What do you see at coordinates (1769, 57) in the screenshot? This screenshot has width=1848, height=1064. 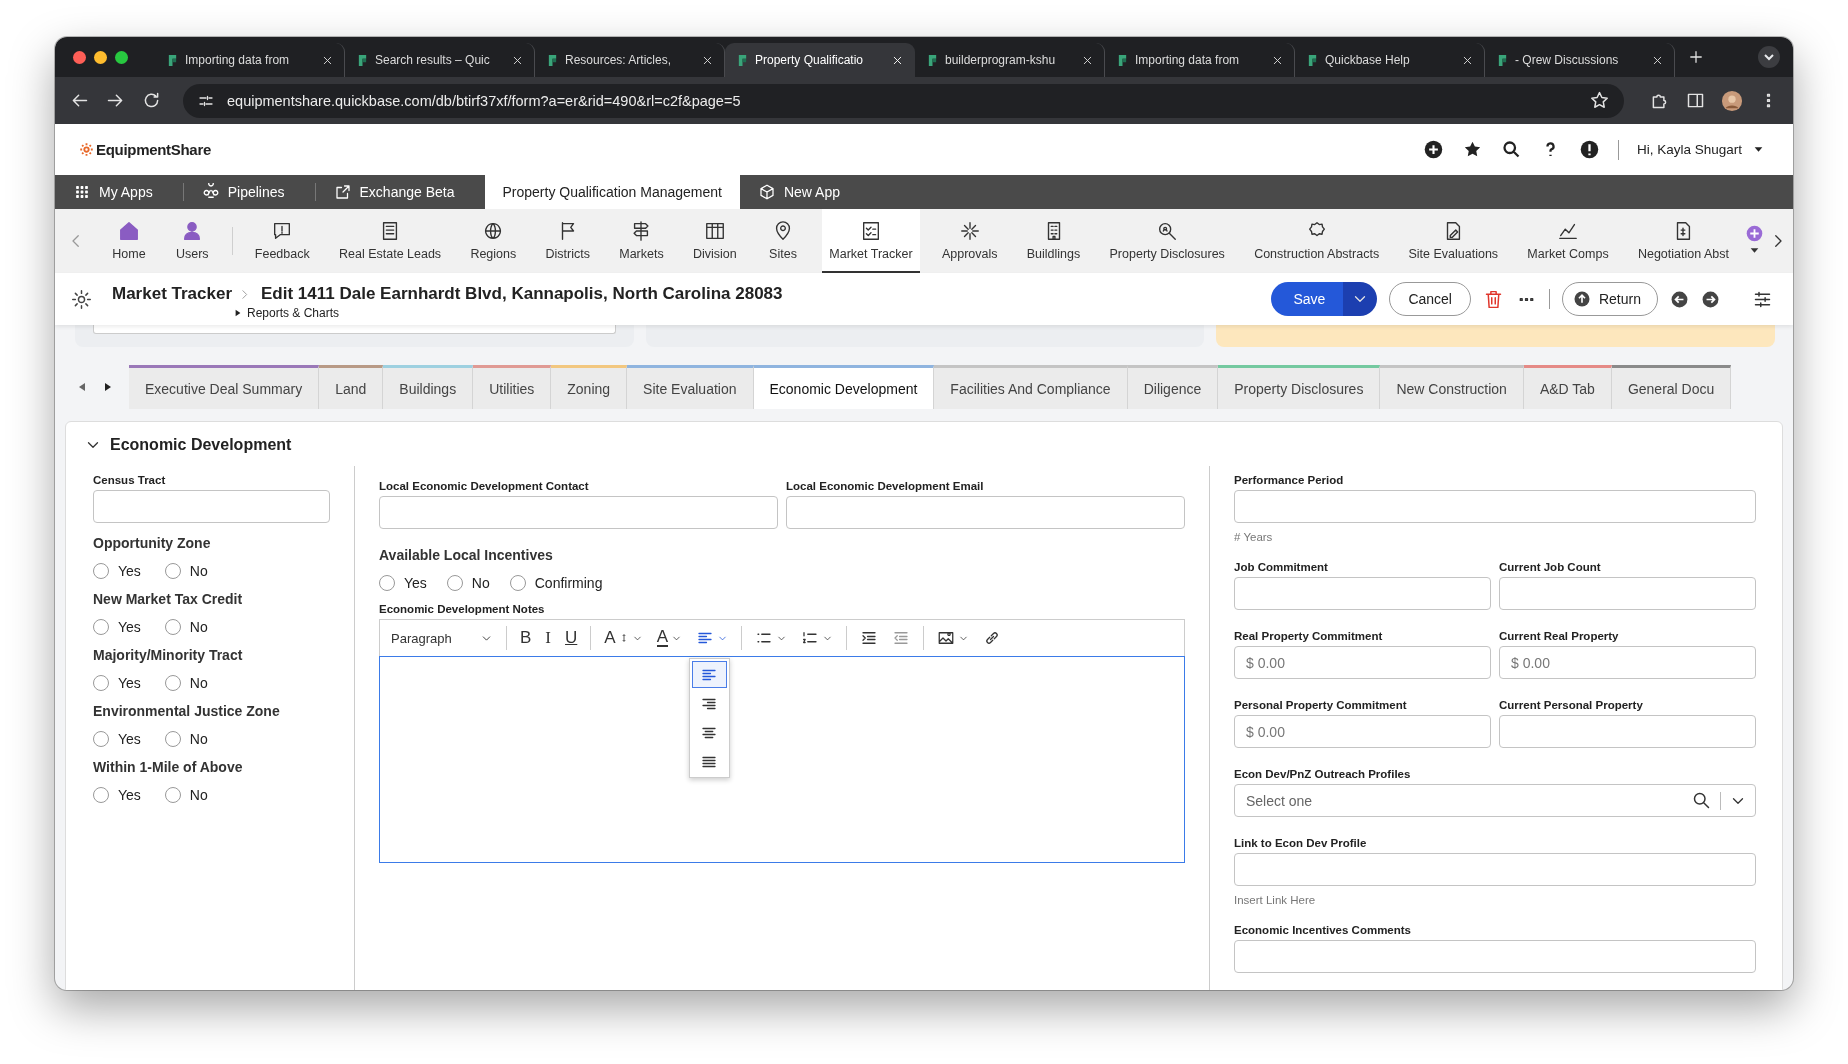 I see `tab-search-button` at bounding box center [1769, 57].